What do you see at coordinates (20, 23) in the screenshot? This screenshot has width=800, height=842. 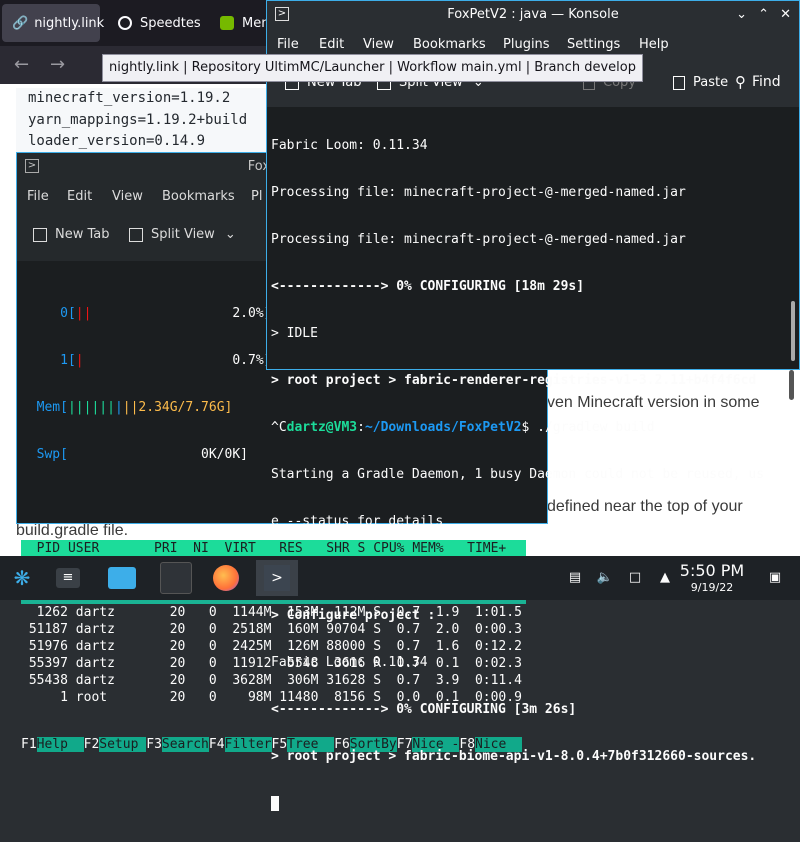 I see `link-icon: 🔗` at bounding box center [20, 23].